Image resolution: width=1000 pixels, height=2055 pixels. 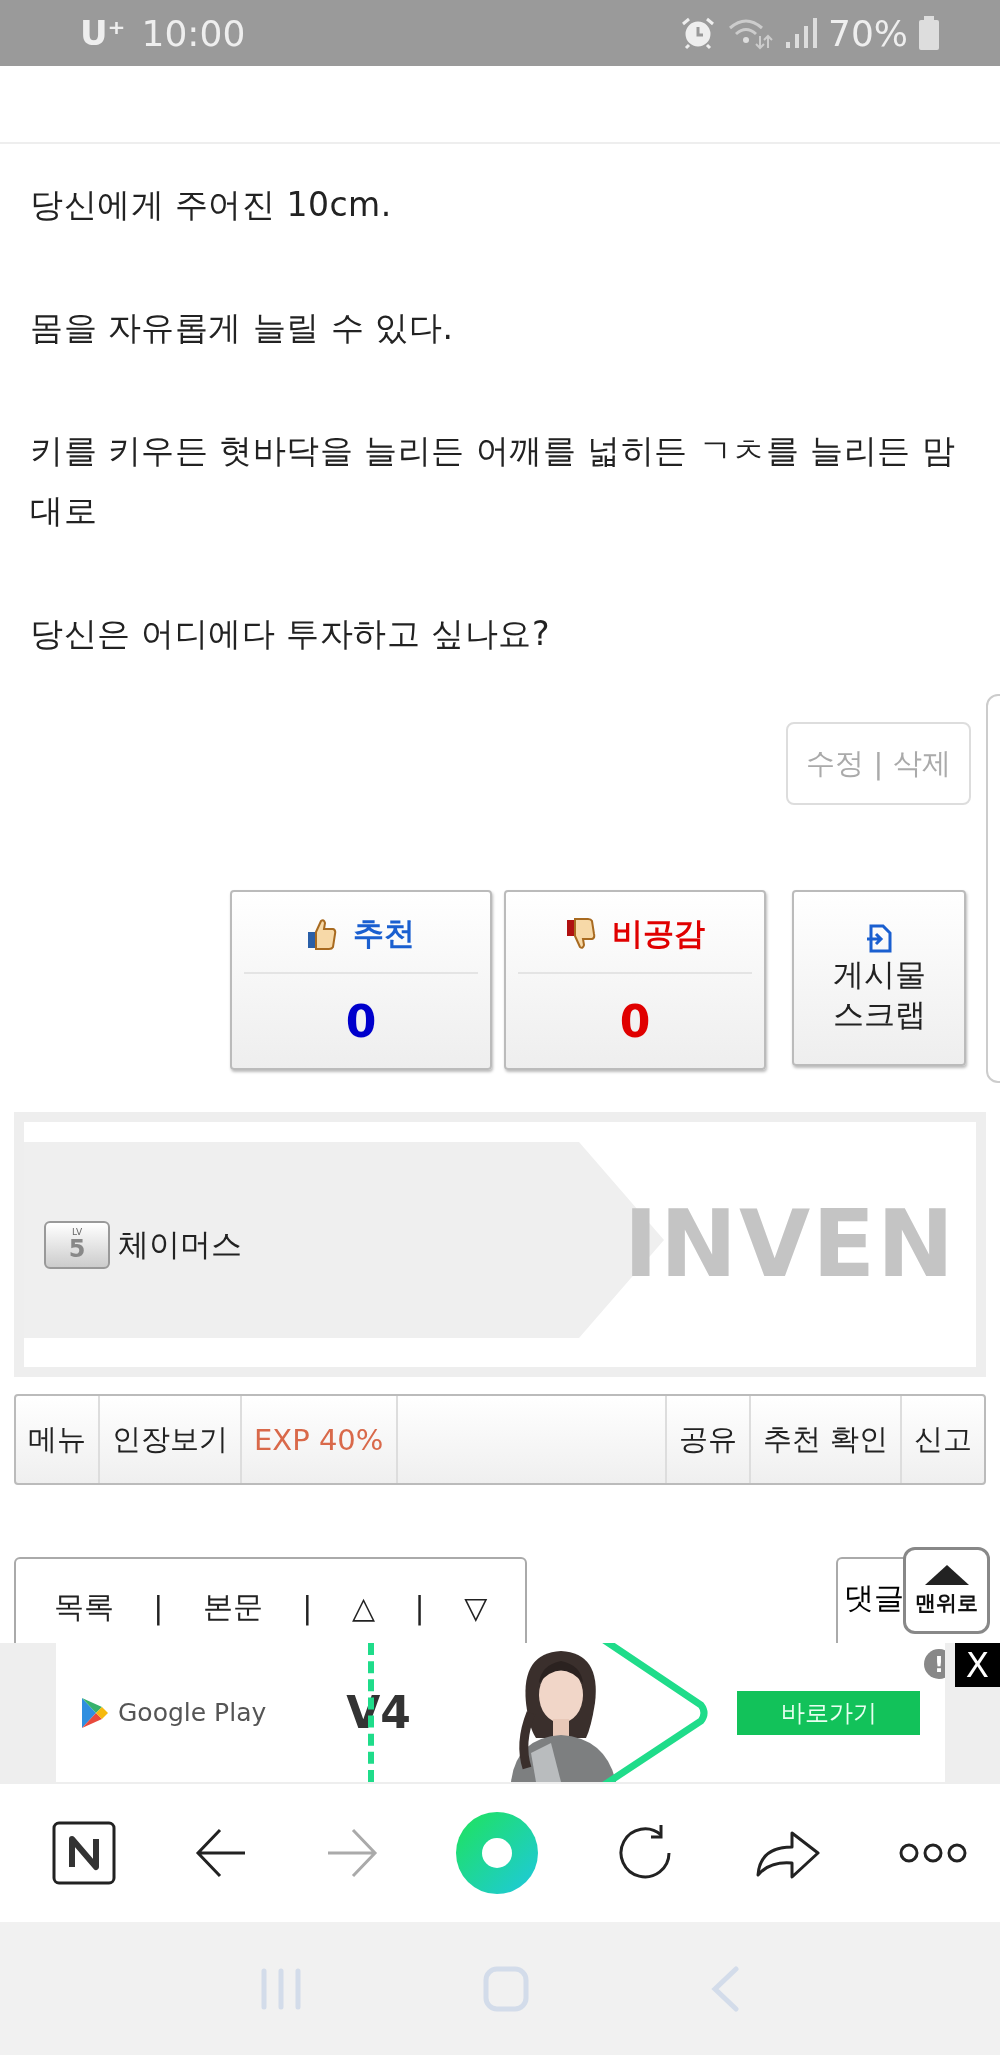 What do you see at coordinates (493, 481) in the screenshot?
I see `post-paragraph: 키를 키우든 혓바닥을 늘리든 어깨를 넓히든 ㄱㅊ를 늘리든 맘대로` at bounding box center [493, 481].